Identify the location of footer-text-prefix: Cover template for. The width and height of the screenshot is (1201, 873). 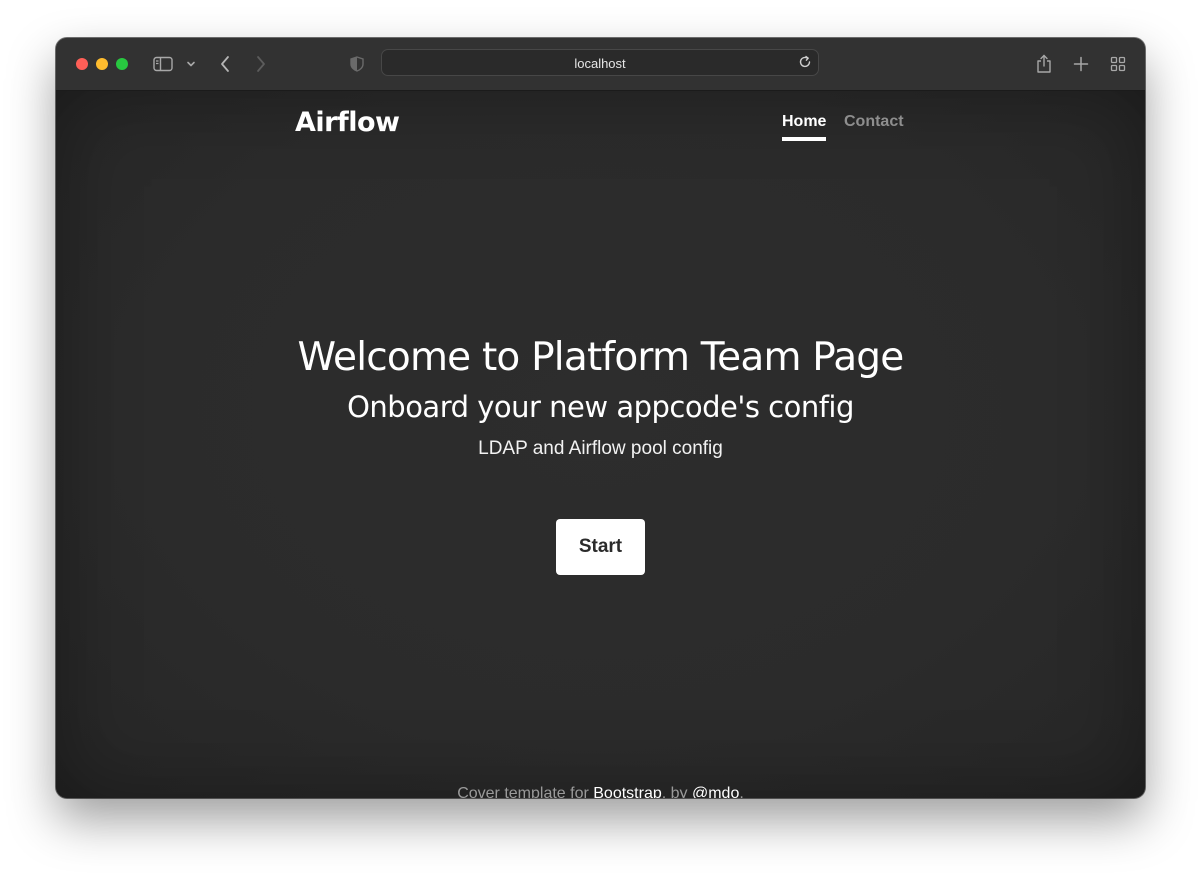
(525, 791).